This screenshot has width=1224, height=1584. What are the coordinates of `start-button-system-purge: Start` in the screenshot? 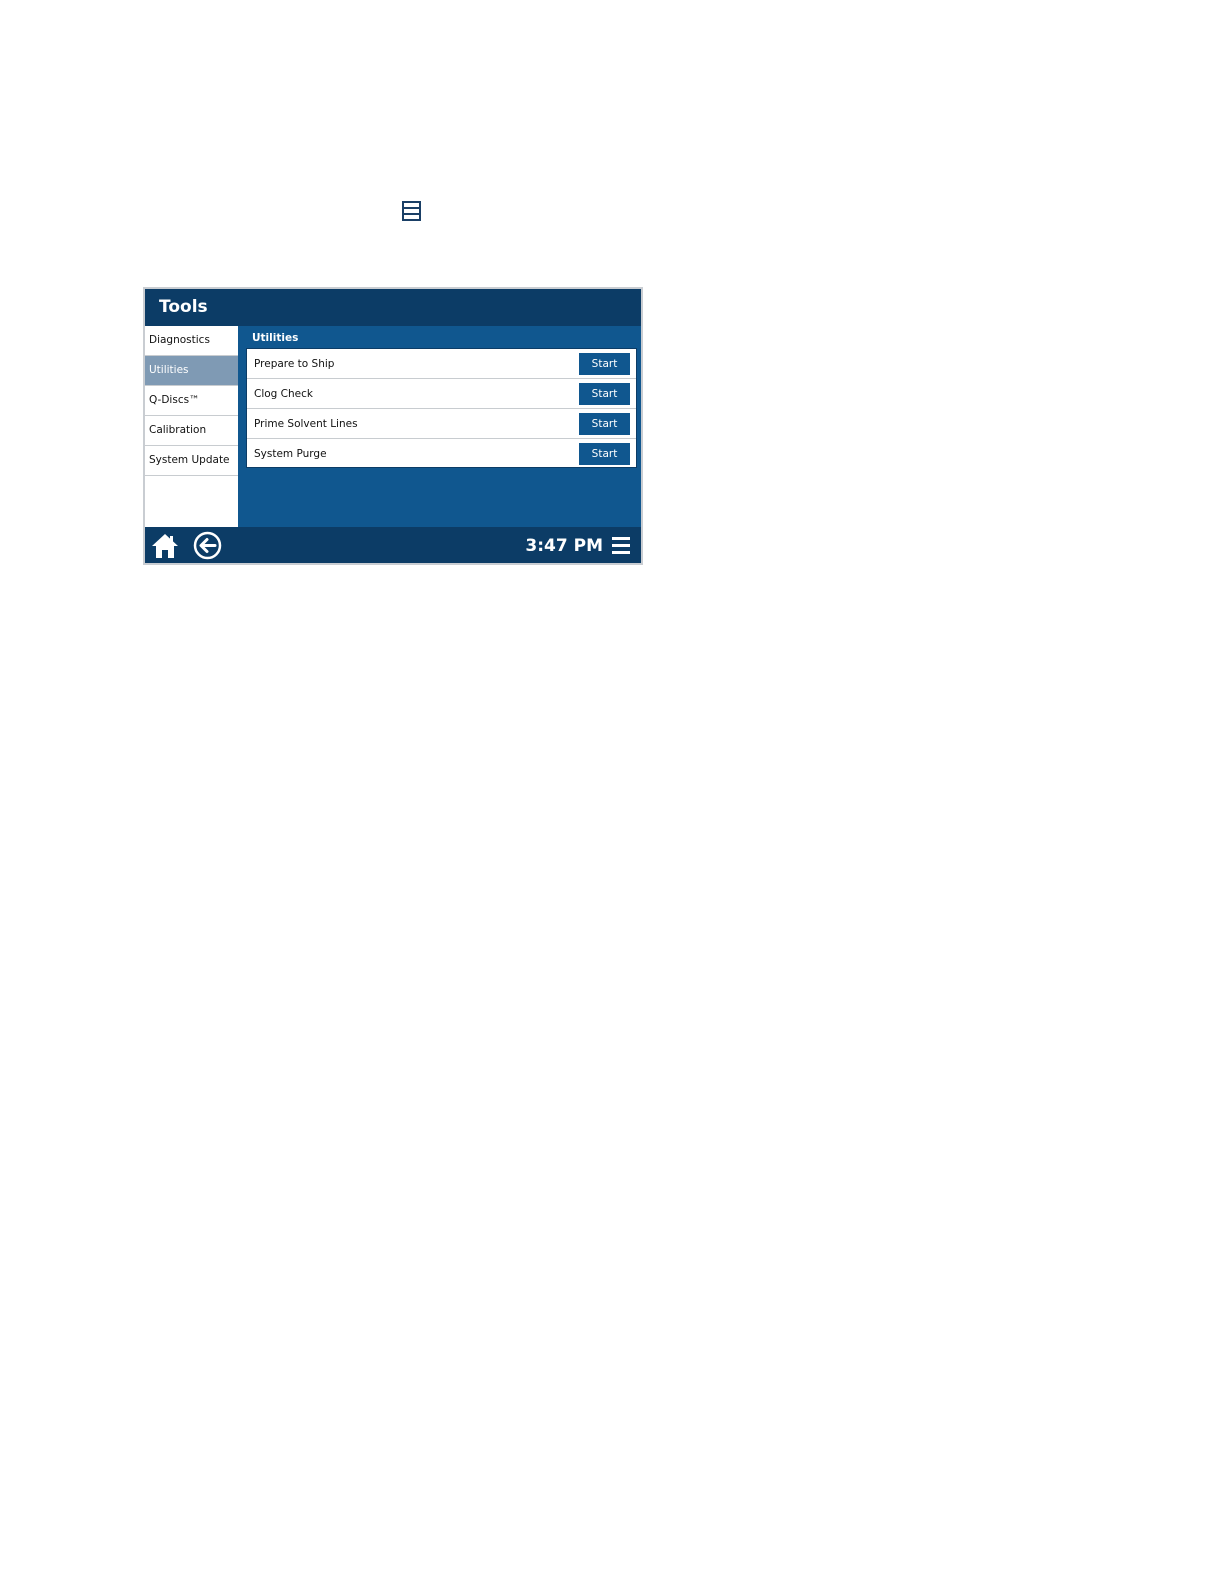 It's located at (604, 454).